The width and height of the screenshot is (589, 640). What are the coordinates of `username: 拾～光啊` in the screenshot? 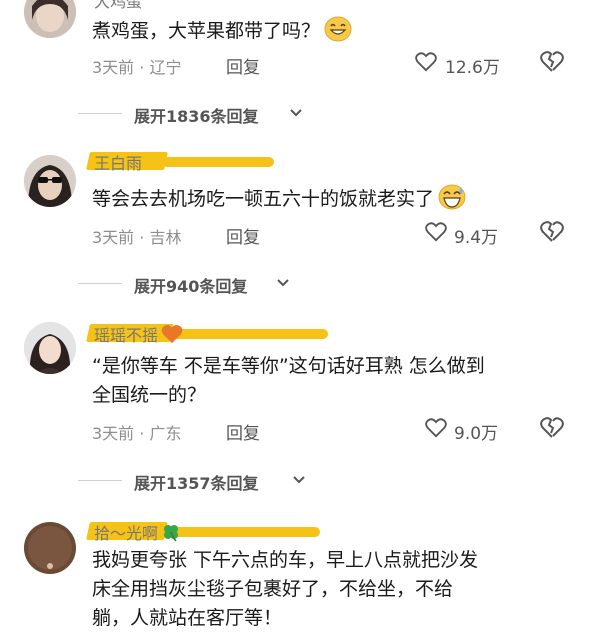 It's located at (203, 530).